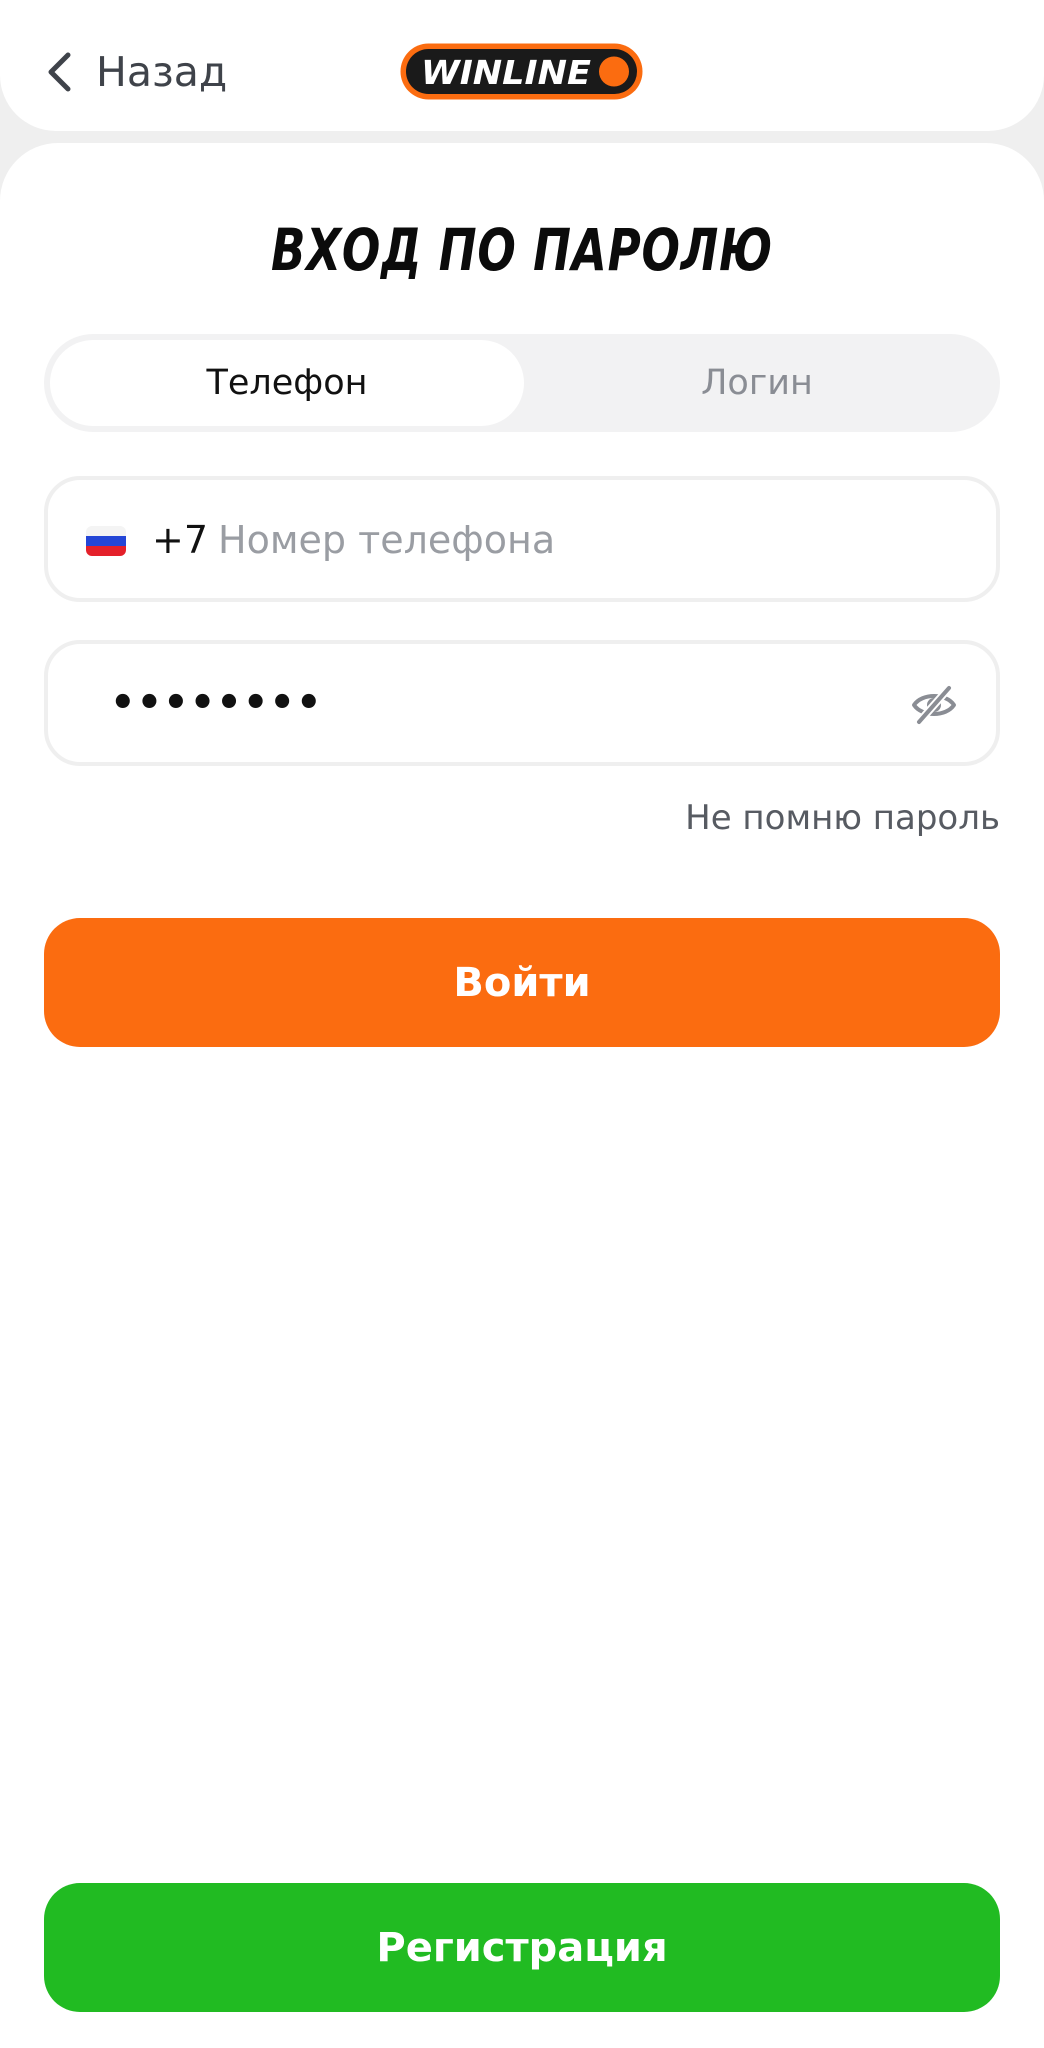 Image resolution: width=1044 pixels, height=2048 pixels. Describe the element at coordinates (287, 383) in the screenshot. I see `tab-phone: Телефон` at that location.